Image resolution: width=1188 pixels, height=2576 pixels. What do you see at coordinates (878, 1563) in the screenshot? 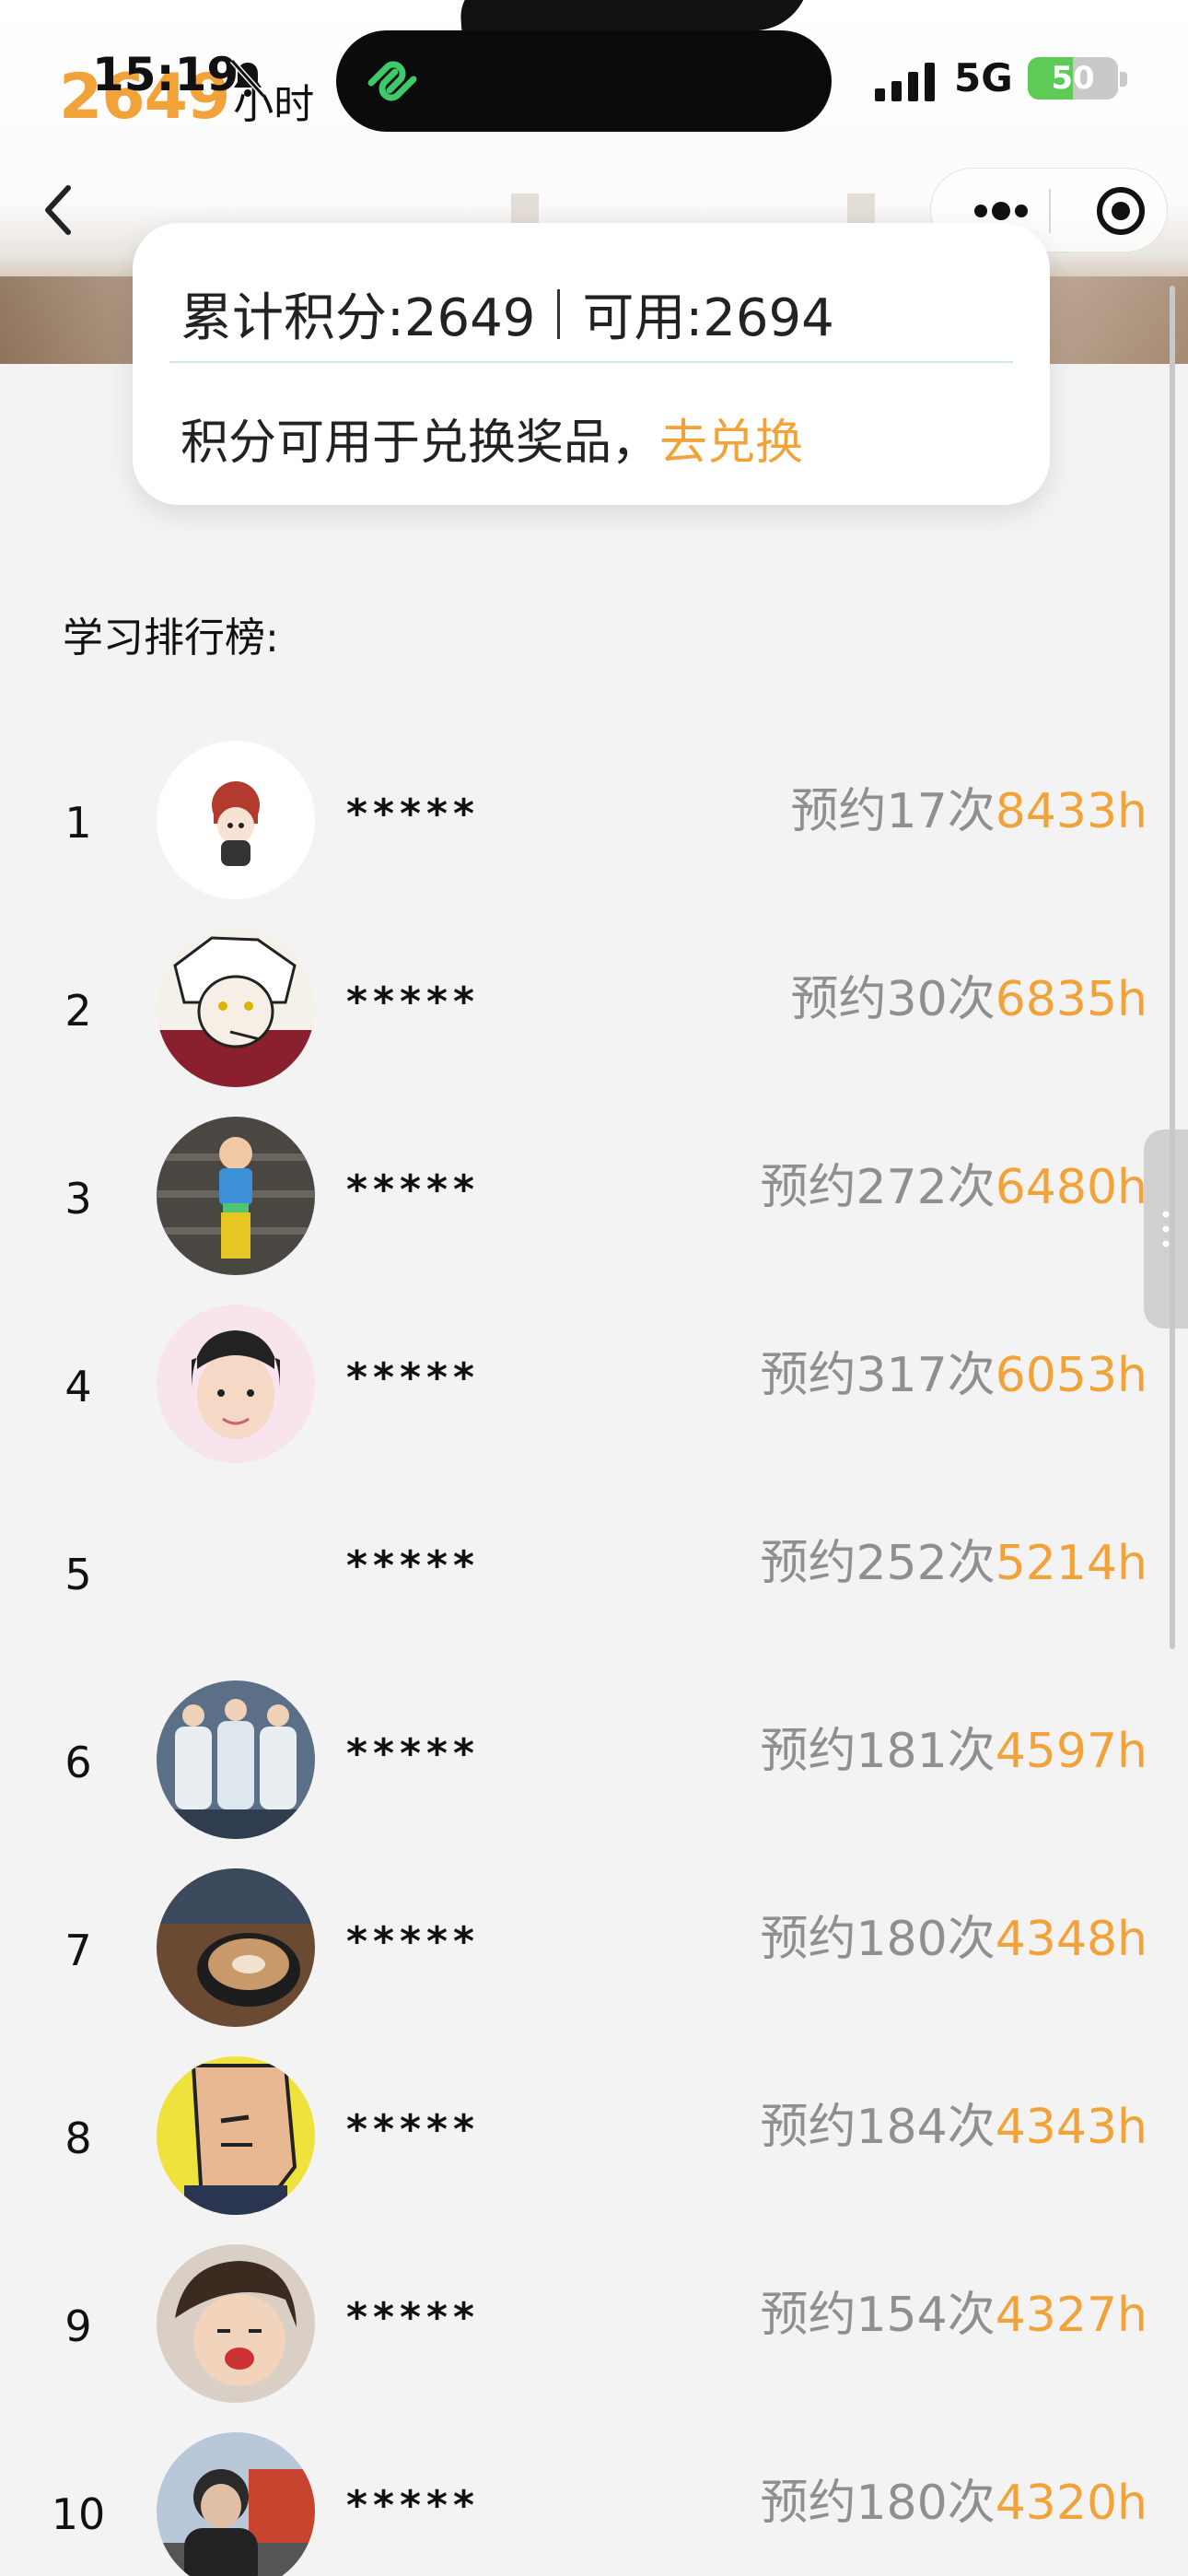
I see `reservation-count: 预约252次` at bounding box center [878, 1563].